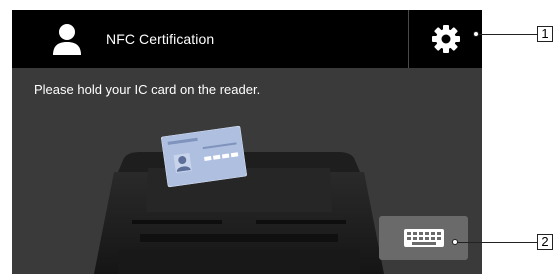  I want to click on instruction-message: Please hold your IC card on the reader., so click(147, 89).